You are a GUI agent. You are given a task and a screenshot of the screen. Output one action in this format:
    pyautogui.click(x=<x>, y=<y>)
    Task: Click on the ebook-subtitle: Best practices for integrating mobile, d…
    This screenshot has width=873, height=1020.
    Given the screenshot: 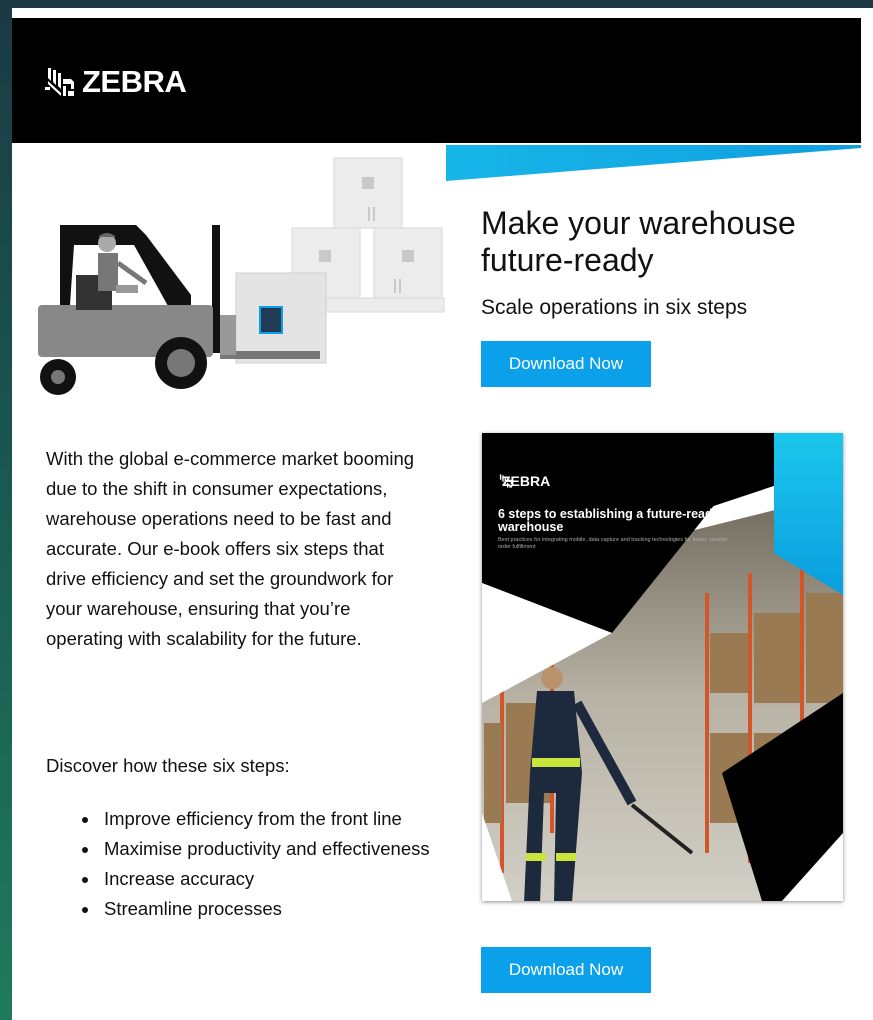 What is the action you would take?
    pyautogui.click(x=613, y=543)
    